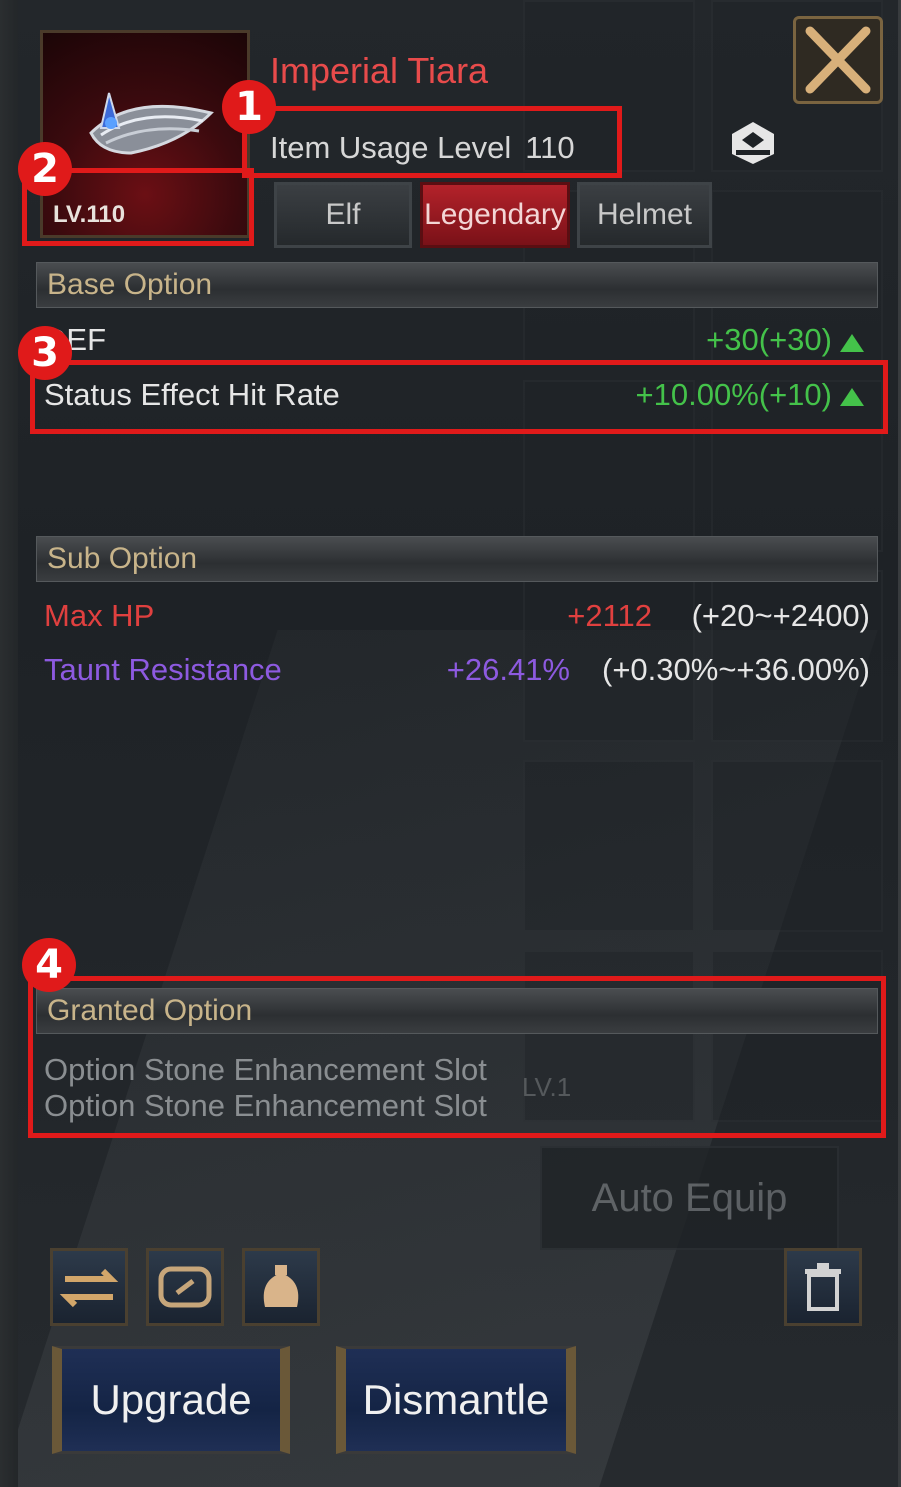 The width and height of the screenshot is (901, 1487). What do you see at coordinates (456, 1400) in the screenshot?
I see `dismantle-button: Dismantle` at bounding box center [456, 1400].